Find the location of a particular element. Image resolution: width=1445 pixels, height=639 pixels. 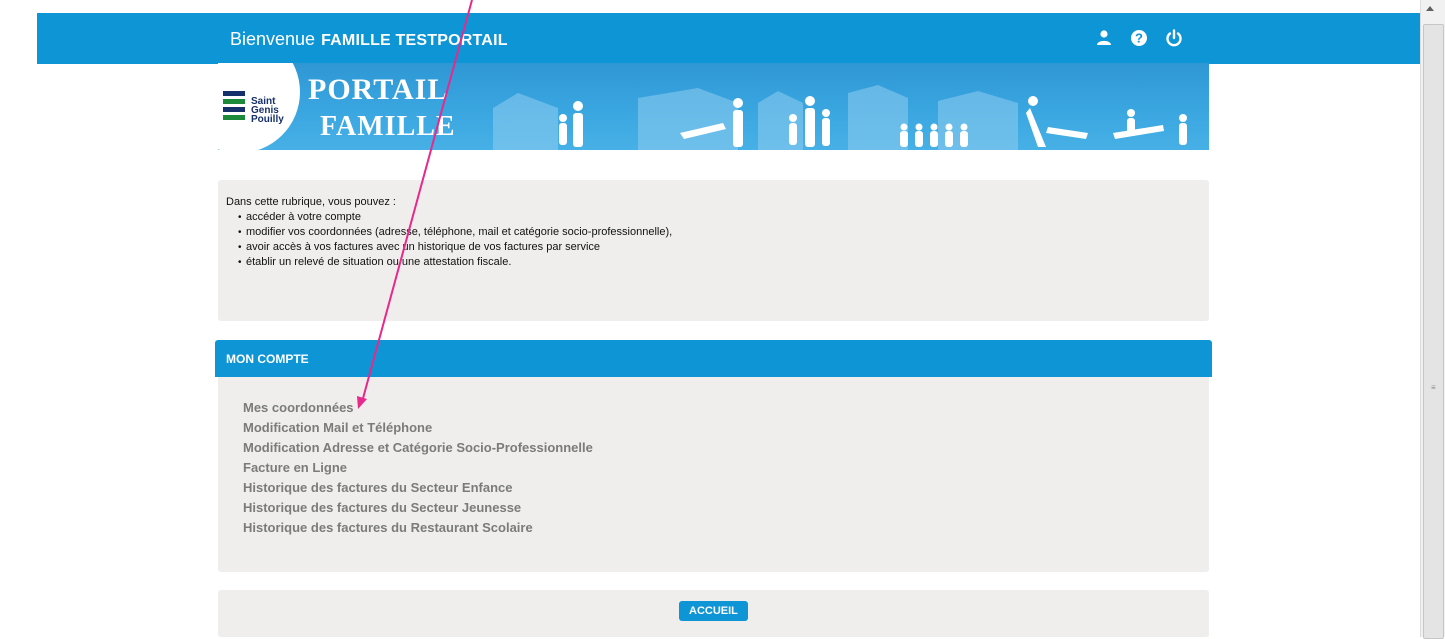

intro-lead: Dans cette rubrique, vous pouvez : is located at coordinates (311, 202).